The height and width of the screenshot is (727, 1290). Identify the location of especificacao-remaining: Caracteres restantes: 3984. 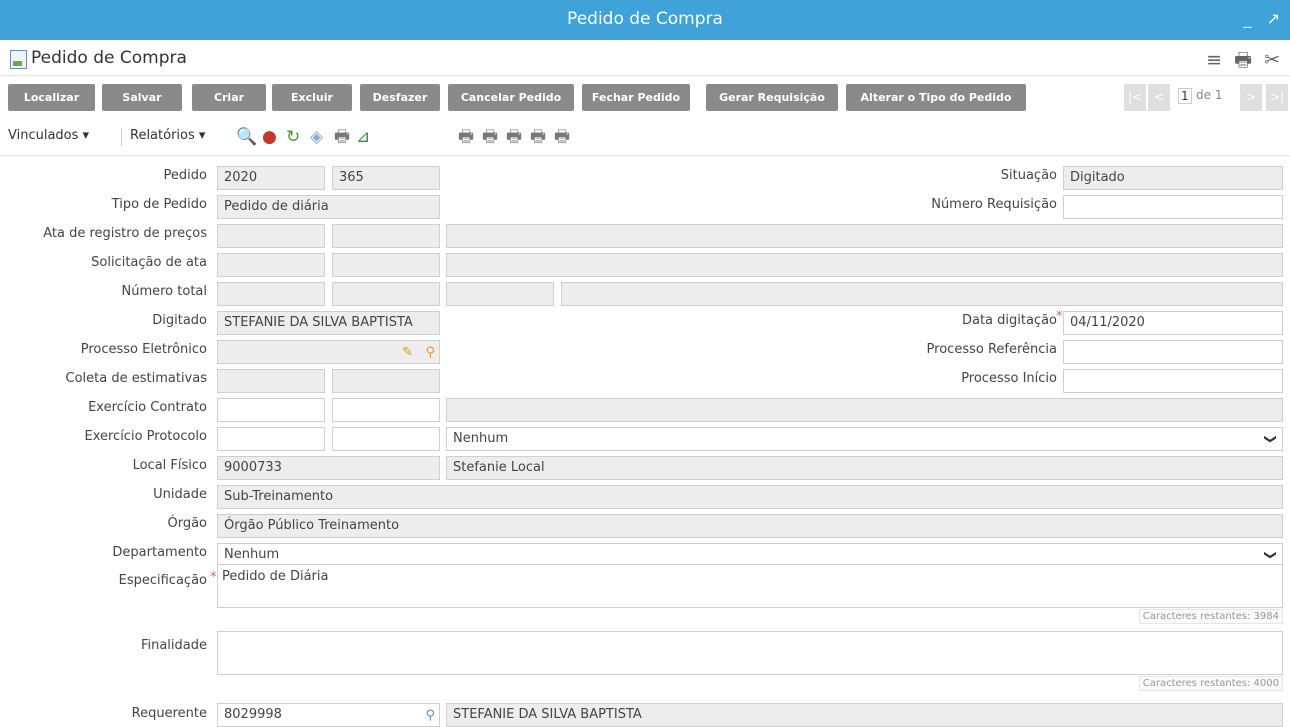
(1210, 616).